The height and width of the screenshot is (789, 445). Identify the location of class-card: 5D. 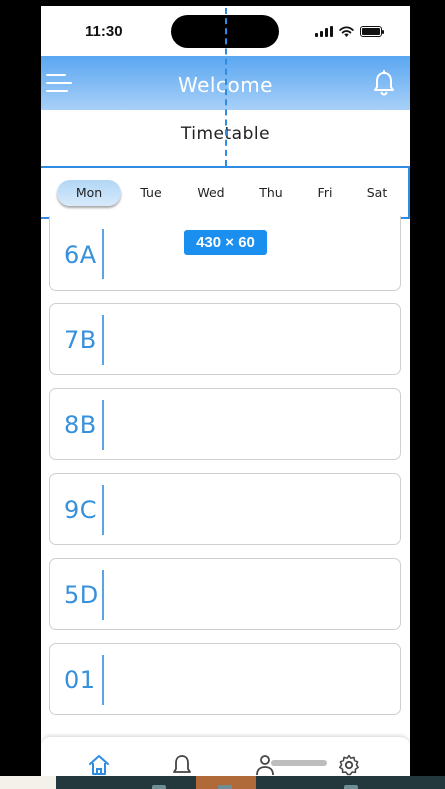
(225, 594).